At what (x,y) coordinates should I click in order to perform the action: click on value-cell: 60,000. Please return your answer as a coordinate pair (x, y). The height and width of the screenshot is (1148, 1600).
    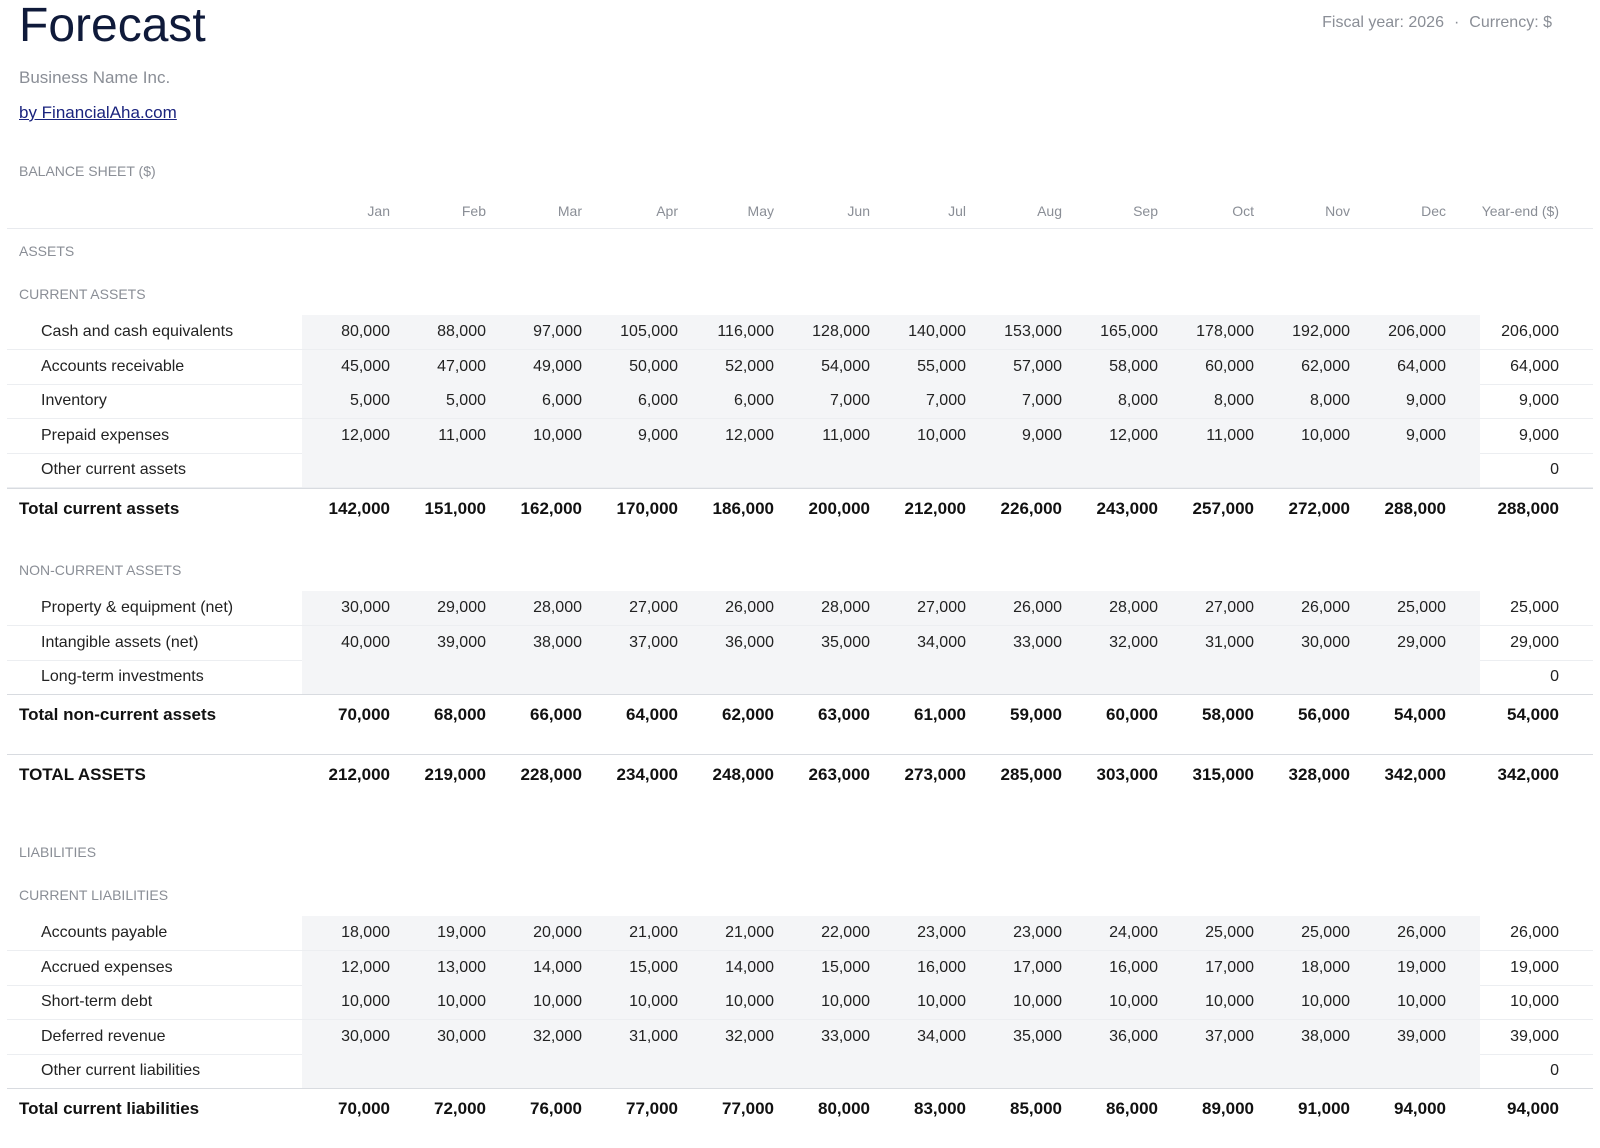
    Looking at the image, I should click on (1229, 367).